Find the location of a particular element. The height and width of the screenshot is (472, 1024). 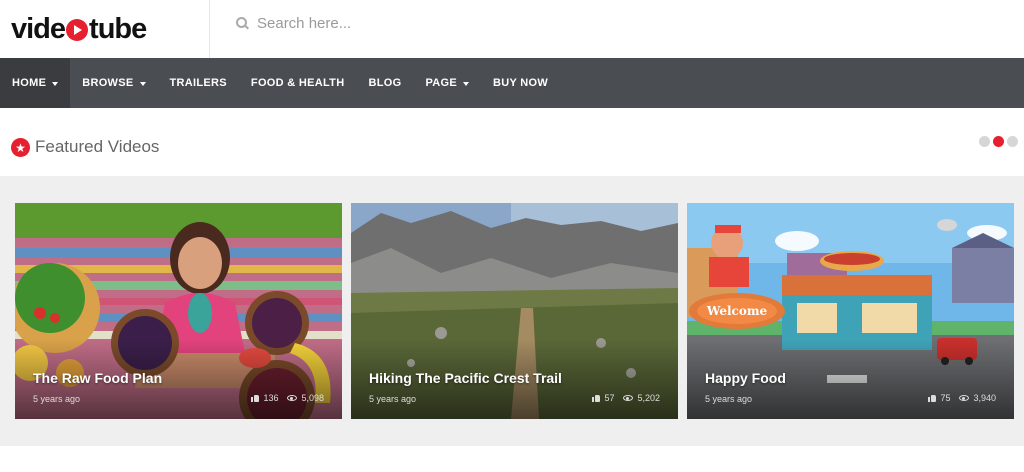

featured-section-header: ★ Featured Videos is located at coordinates (512, 142).